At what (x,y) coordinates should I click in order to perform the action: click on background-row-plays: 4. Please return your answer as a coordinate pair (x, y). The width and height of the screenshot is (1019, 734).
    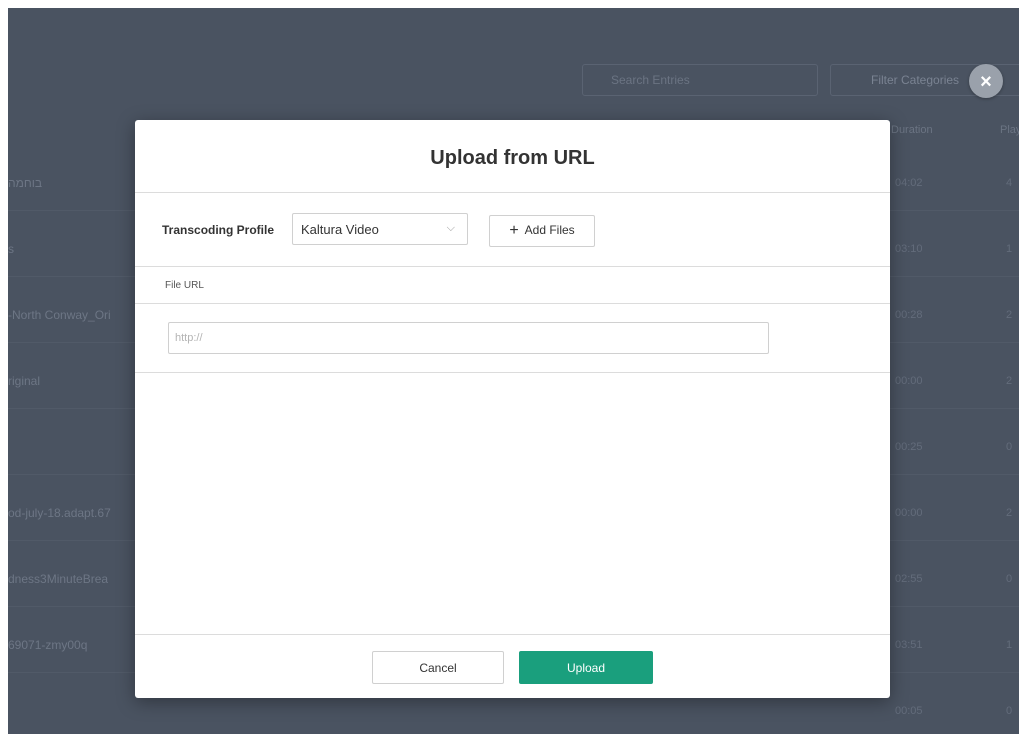
    Looking at the image, I should click on (1009, 183).